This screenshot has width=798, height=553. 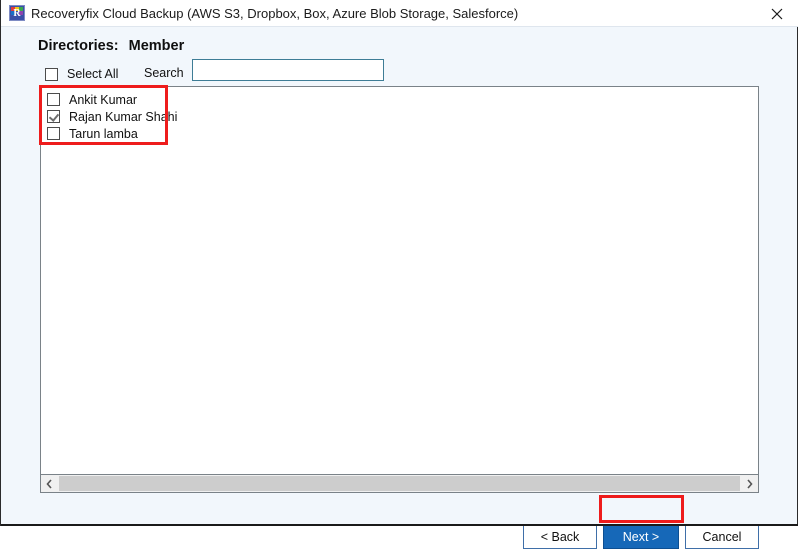 What do you see at coordinates (288, 70) in the screenshot?
I see `search-input` at bounding box center [288, 70].